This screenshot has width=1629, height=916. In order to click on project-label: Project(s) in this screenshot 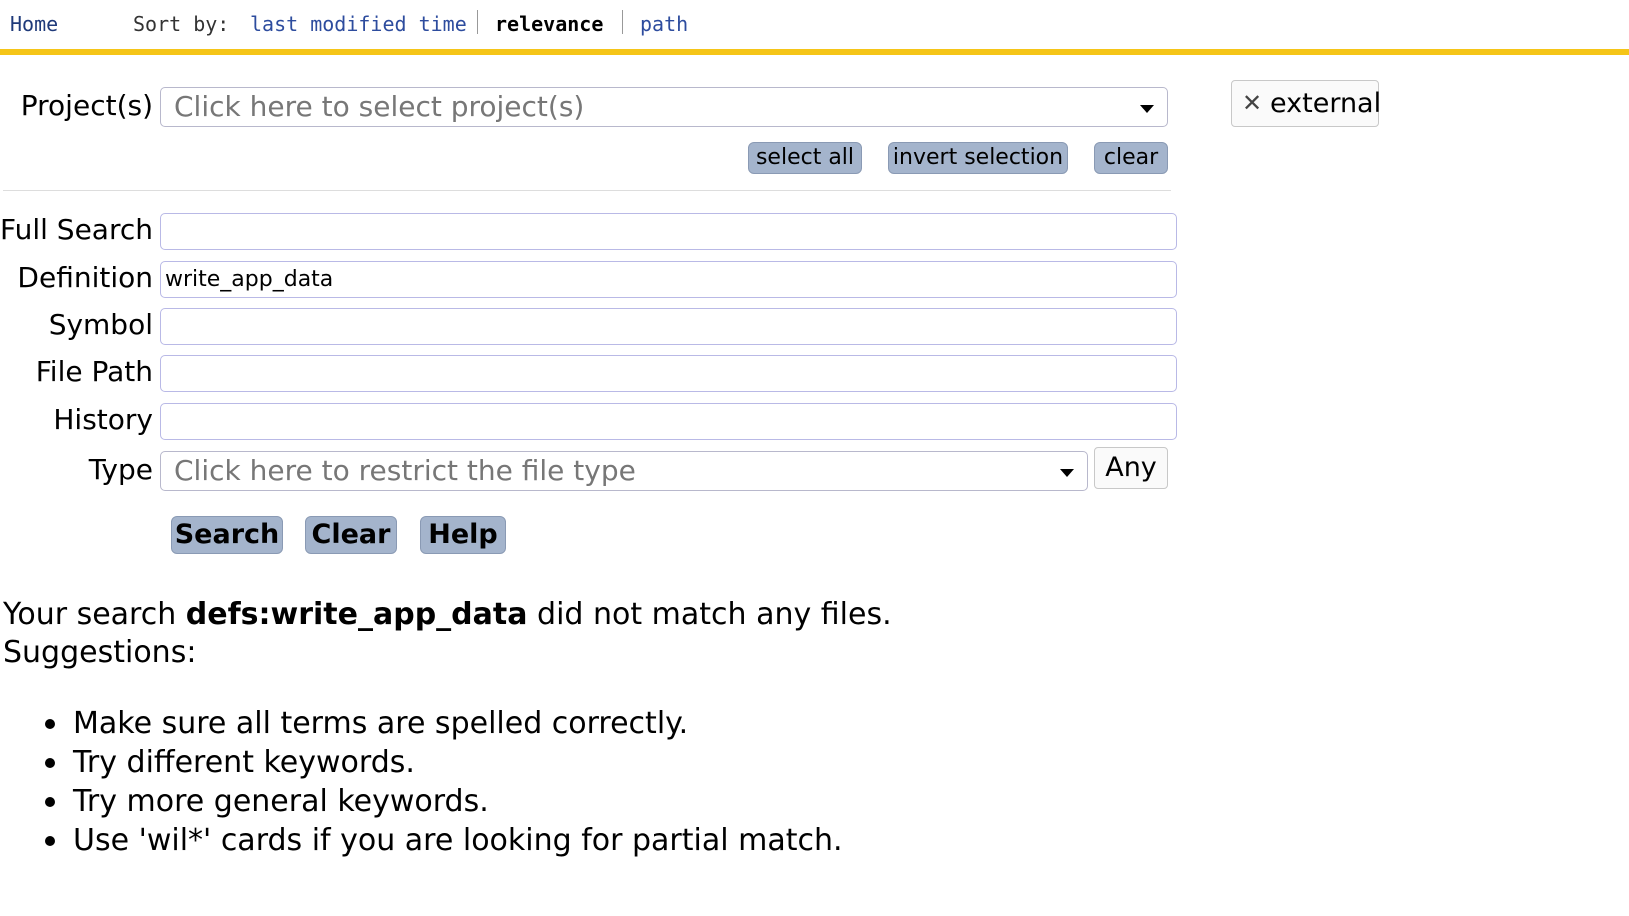, I will do `click(86, 105)`.